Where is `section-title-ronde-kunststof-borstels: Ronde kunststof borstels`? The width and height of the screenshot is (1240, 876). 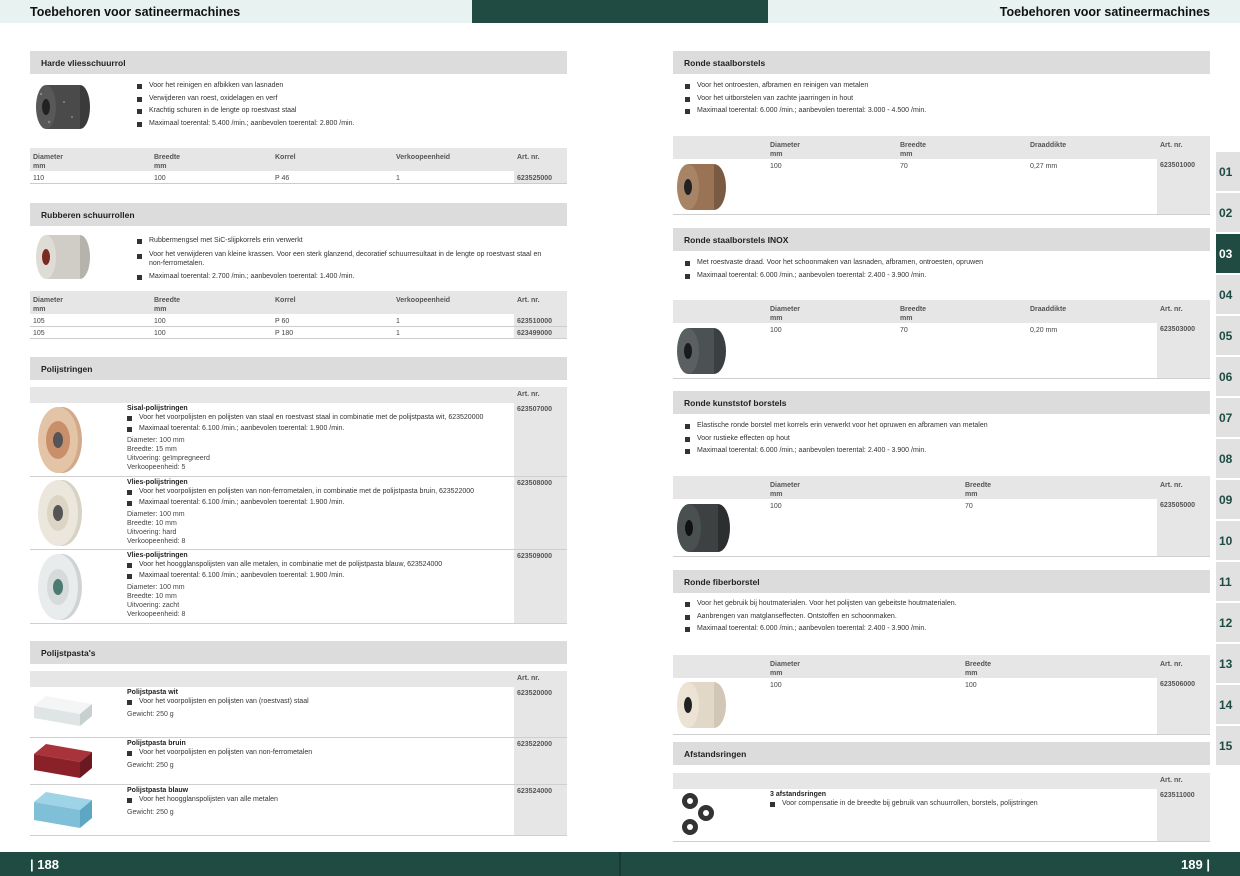
section-title-ronde-kunststof-borstels: Ronde kunststof borstels is located at coordinates (941, 402).